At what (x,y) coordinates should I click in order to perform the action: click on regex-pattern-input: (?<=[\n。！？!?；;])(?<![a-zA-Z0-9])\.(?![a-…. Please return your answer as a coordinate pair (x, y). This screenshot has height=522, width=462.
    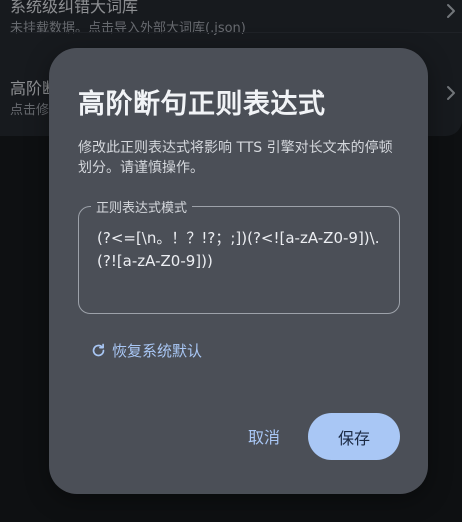
    Looking at the image, I should click on (242, 250).